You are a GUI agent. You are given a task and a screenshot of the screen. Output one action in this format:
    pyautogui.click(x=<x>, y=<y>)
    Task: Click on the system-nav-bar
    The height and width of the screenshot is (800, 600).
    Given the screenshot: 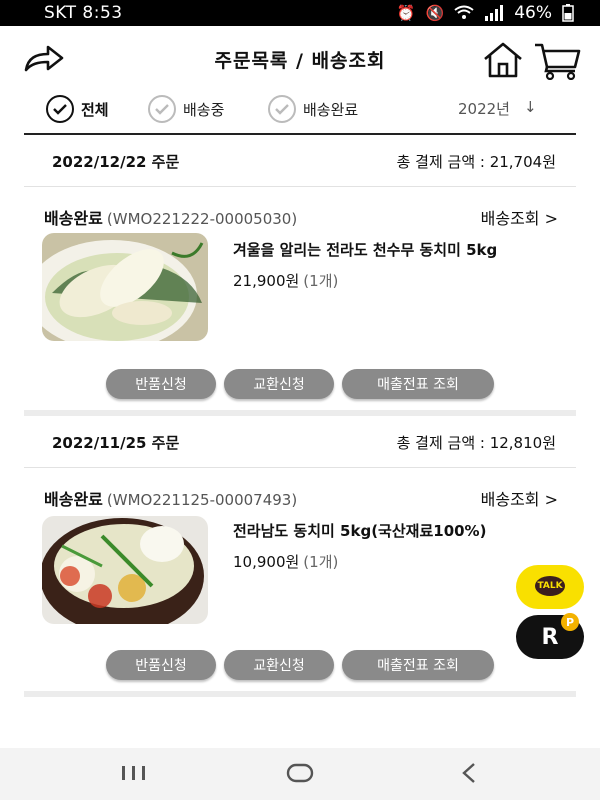 What is the action you would take?
    pyautogui.click(x=300, y=774)
    